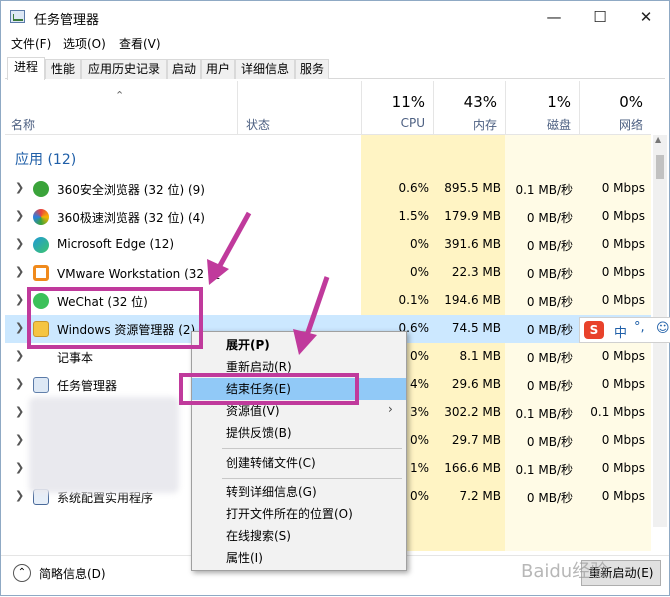 The width and height of the screenshot is (670, 597). What do you see at coordinates (565, 571) in the screenshot?
I see `watermark: Baidu经验` at bounding box center [565, 571].